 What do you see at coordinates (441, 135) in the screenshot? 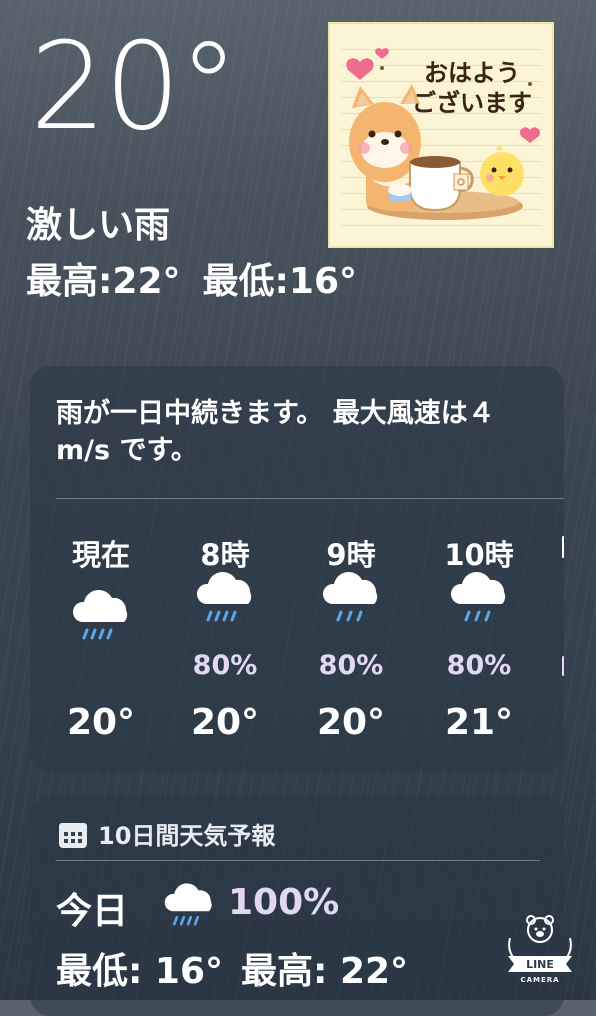
I see `good-morning-sticker: おはよう ございます` at bounding box center [441, 135].